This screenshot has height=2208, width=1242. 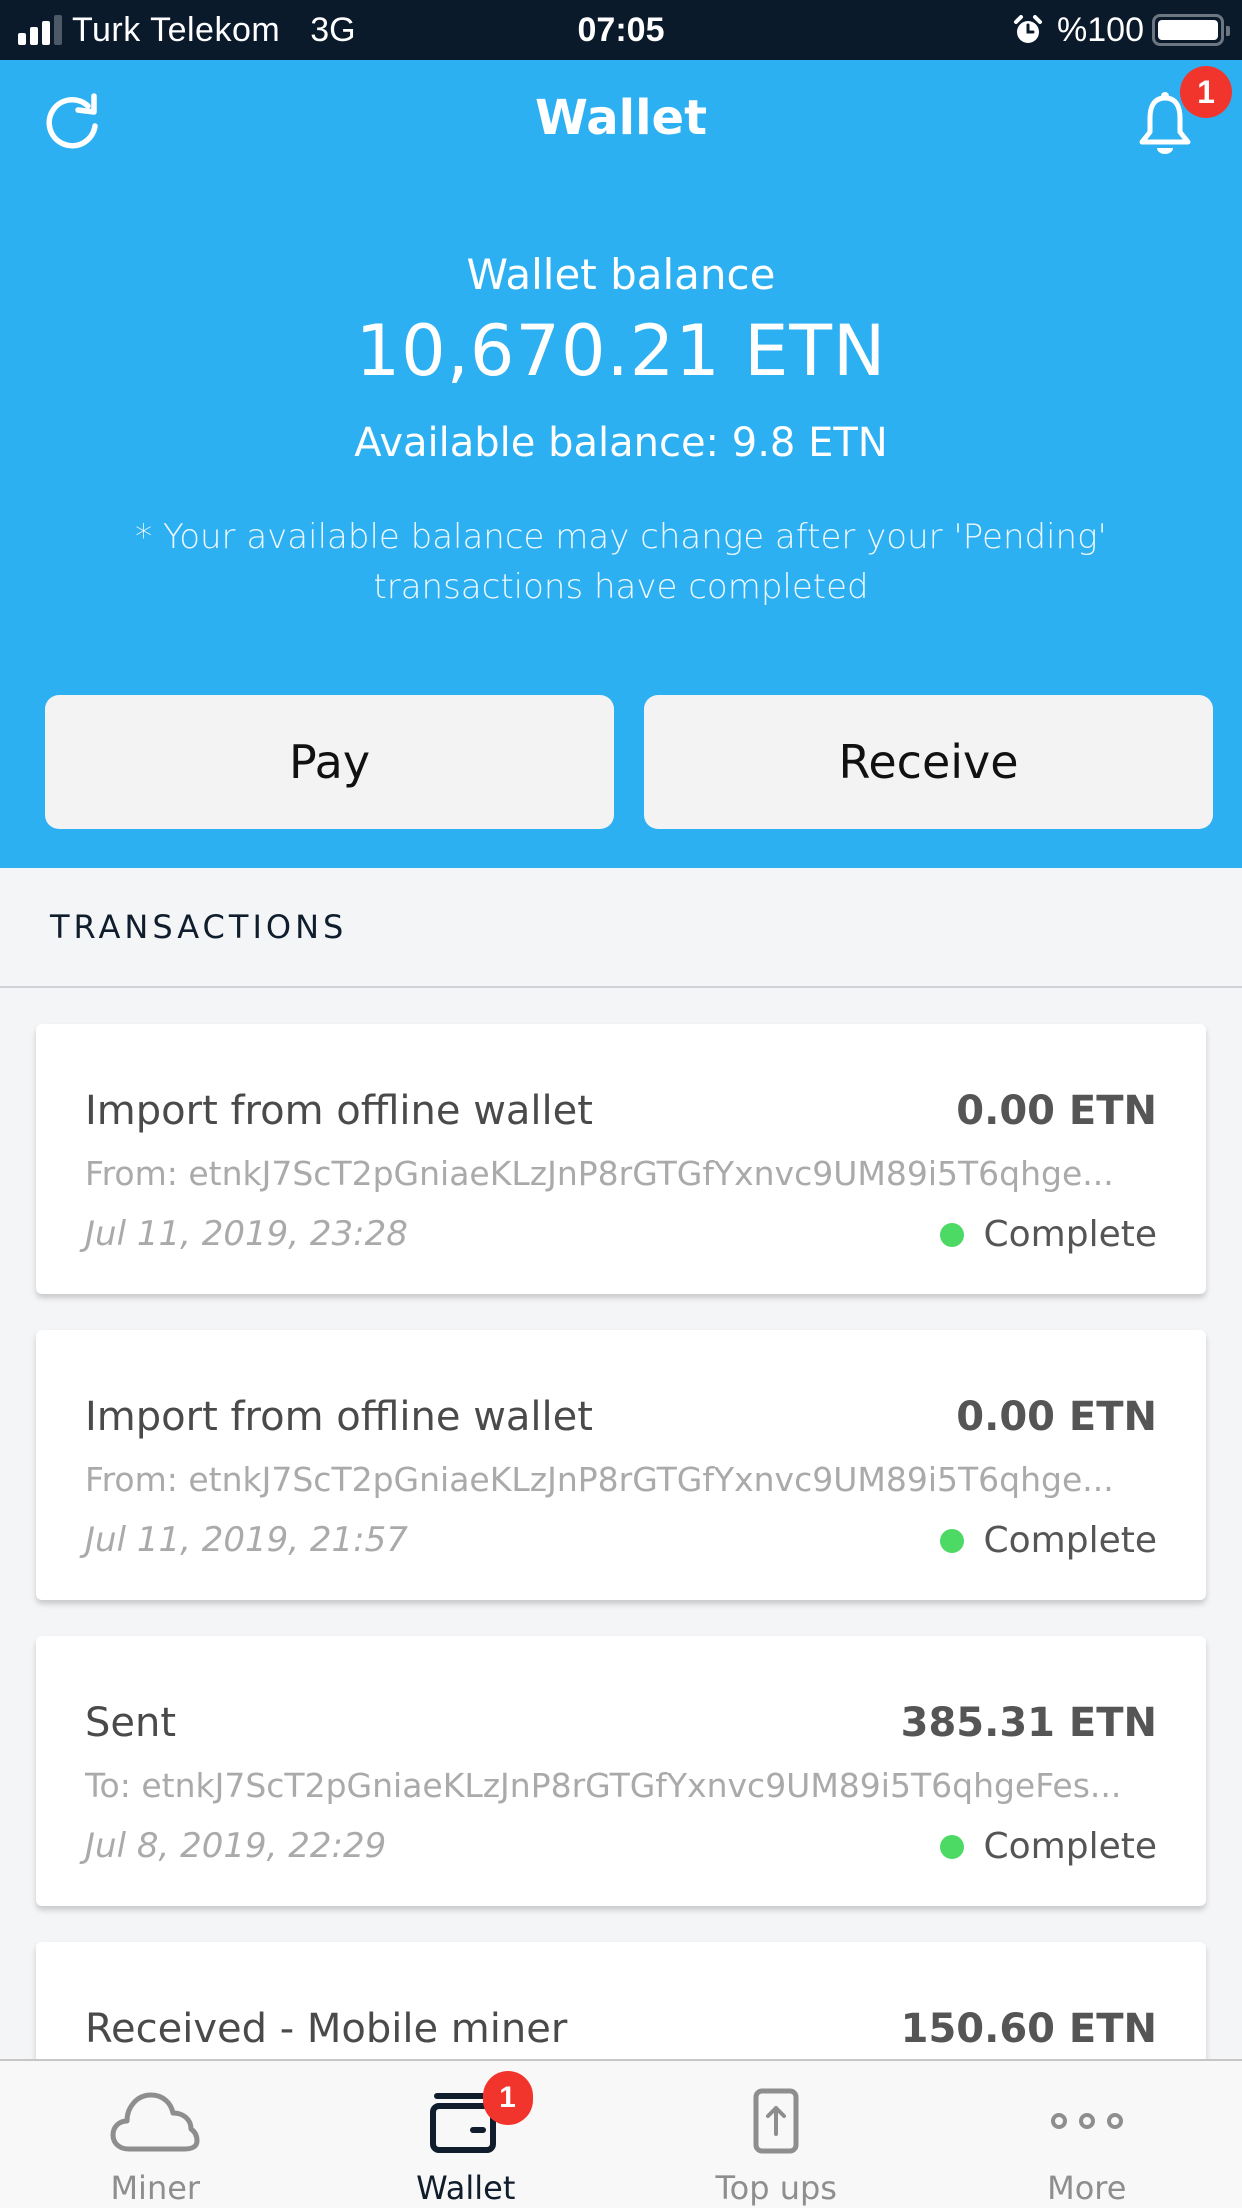 What do you see at coordinates (1028, 1723) in the screenshot?
I see `transaction-amount: 385.31 ETN` at bounding box center [1028, 1723].